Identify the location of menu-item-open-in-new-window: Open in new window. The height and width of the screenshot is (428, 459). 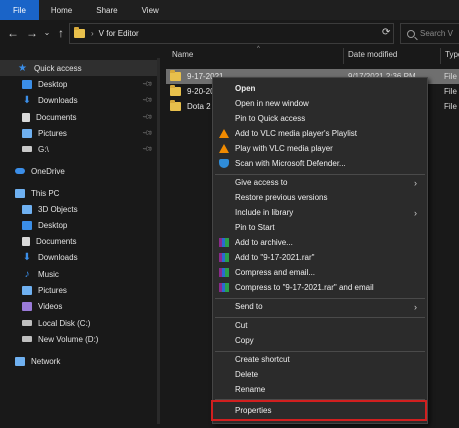
(320, 103).